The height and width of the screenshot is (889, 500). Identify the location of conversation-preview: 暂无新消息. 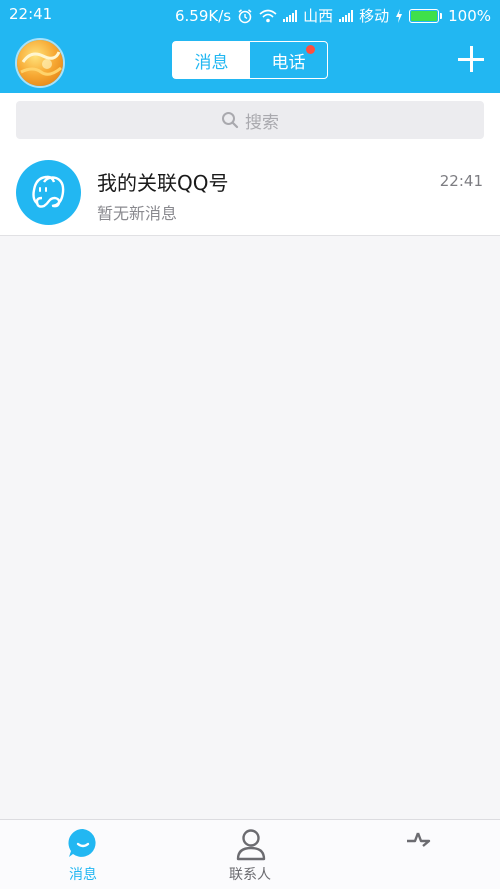
(137, 213).